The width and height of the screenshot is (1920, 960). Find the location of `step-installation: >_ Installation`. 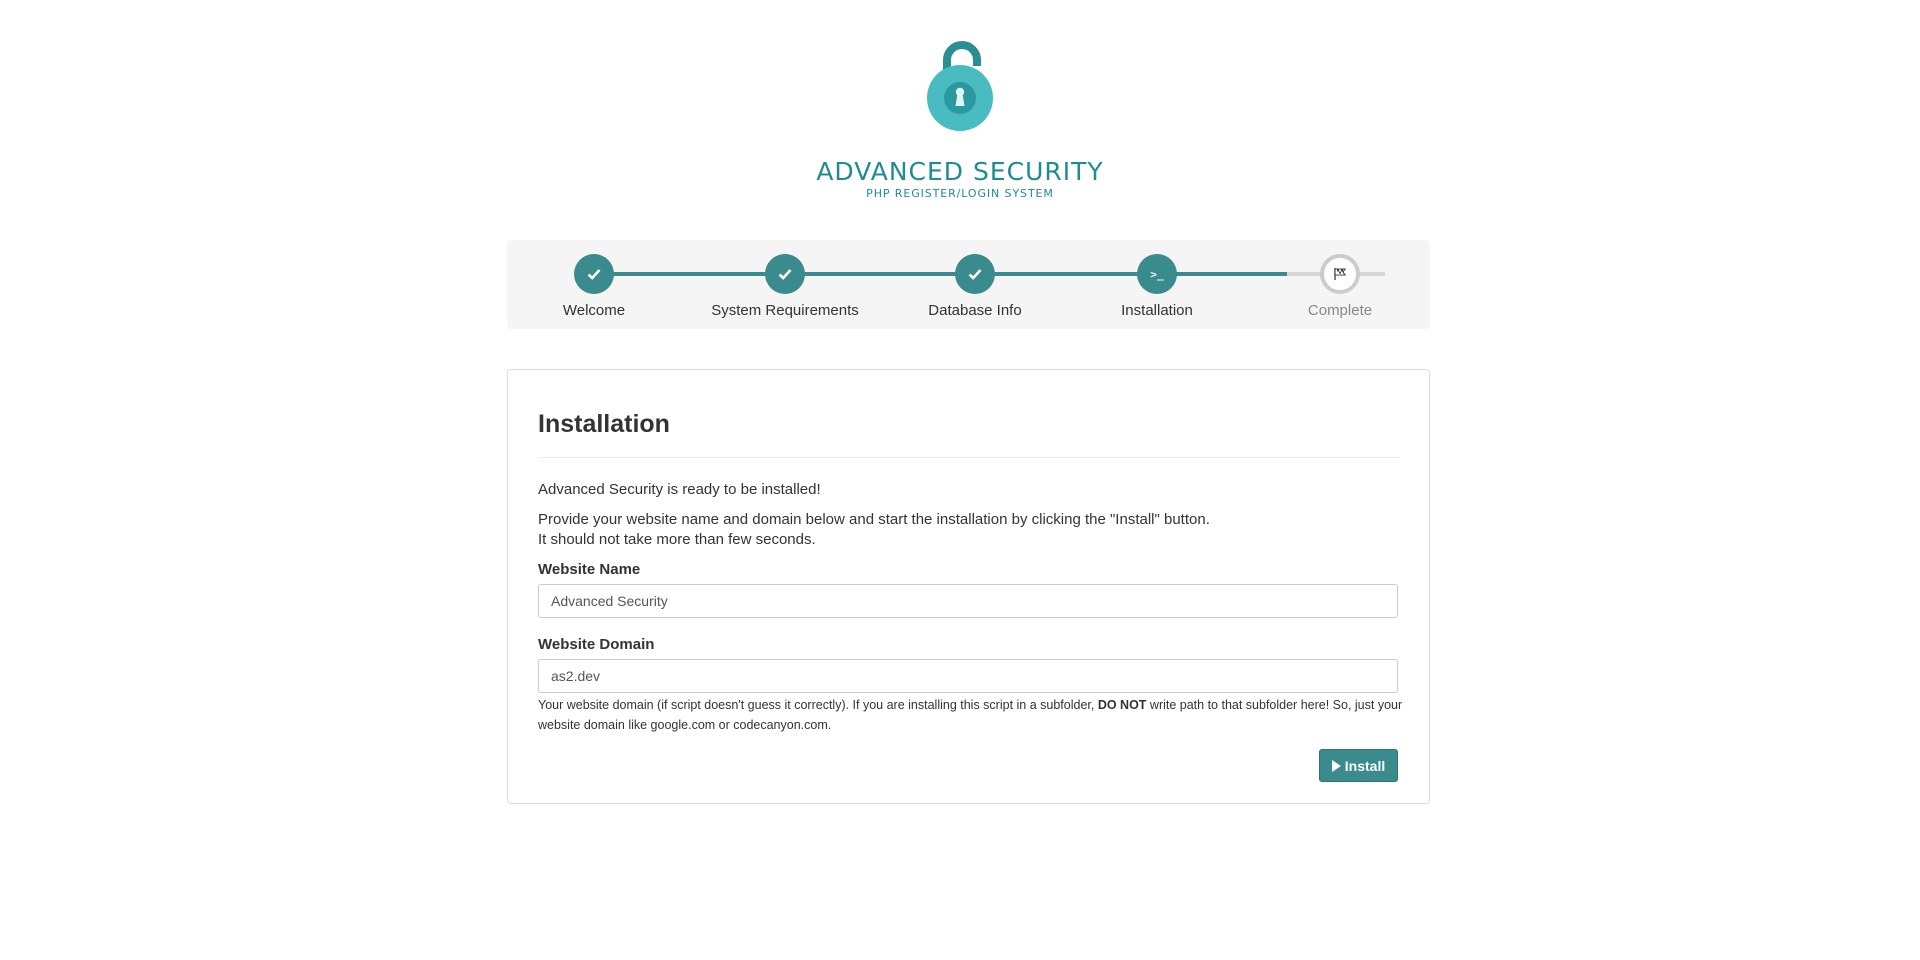

step-installation: >_ Installation is located at coordinates (1157, 286).